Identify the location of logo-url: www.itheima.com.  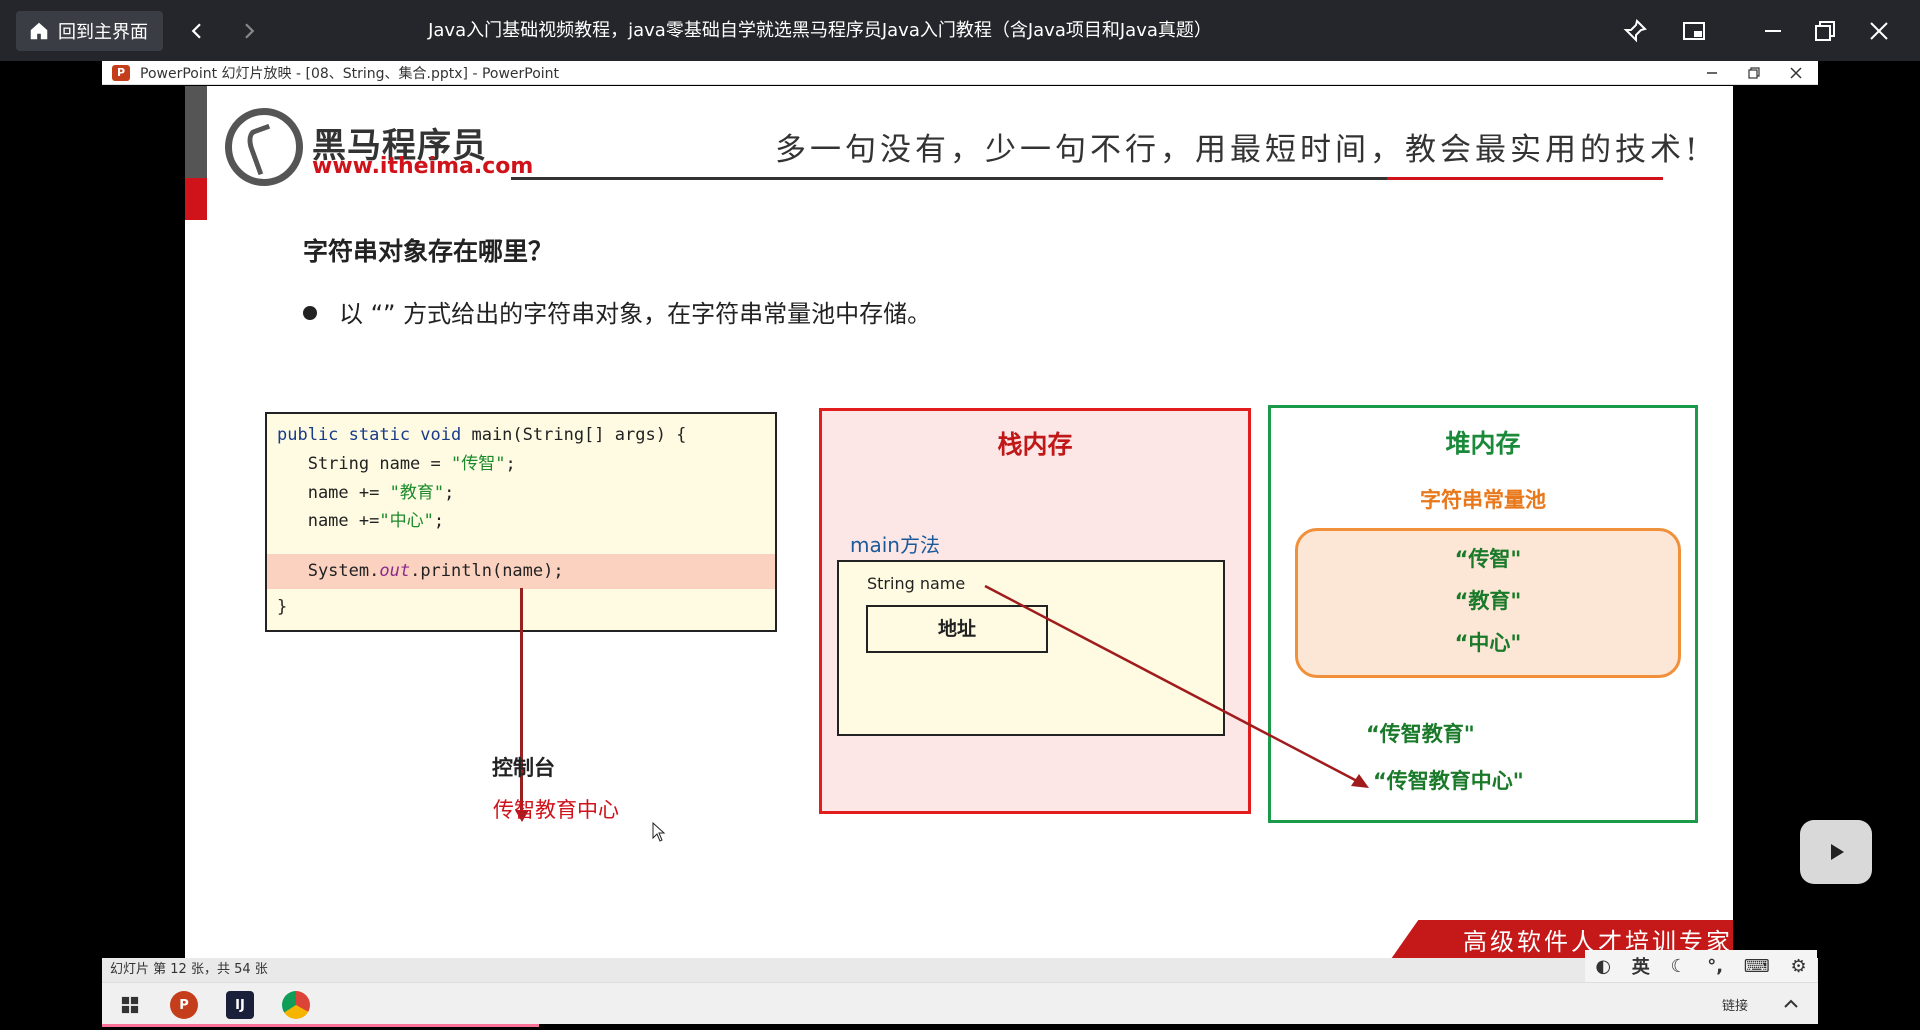
(423, 166).